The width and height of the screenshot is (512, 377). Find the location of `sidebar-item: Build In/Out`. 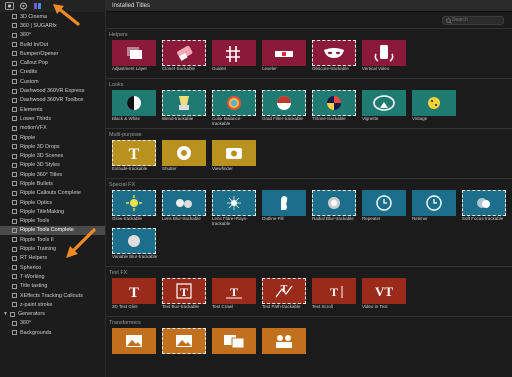

sidebar-item: Build In/Out is located at coordinates (52, 44).